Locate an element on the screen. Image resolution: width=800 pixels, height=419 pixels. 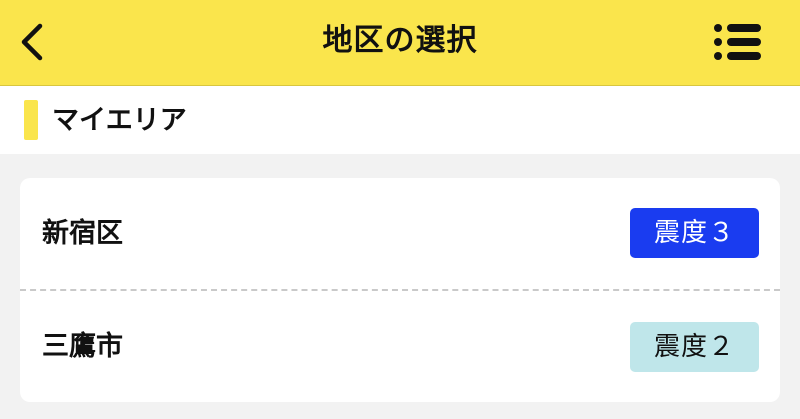
intensity-badge: 震度２ is located at coordinates (694, 347).